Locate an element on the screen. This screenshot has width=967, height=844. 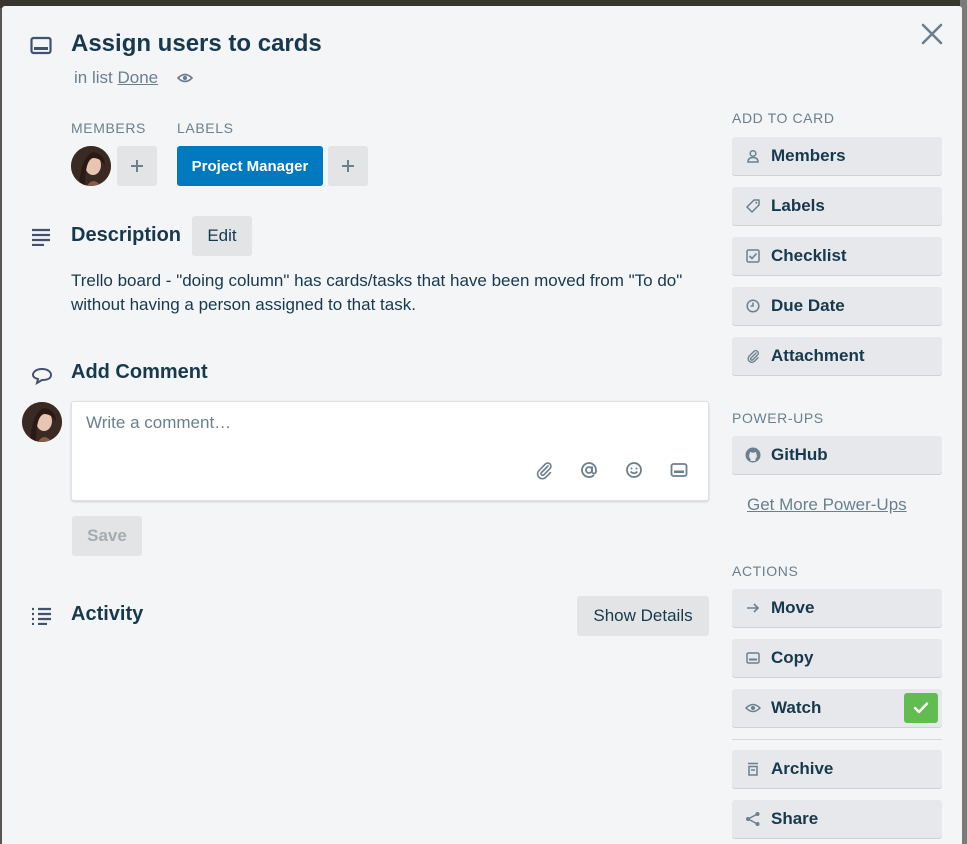
emoji-icon is located at coordinates (634, 470).